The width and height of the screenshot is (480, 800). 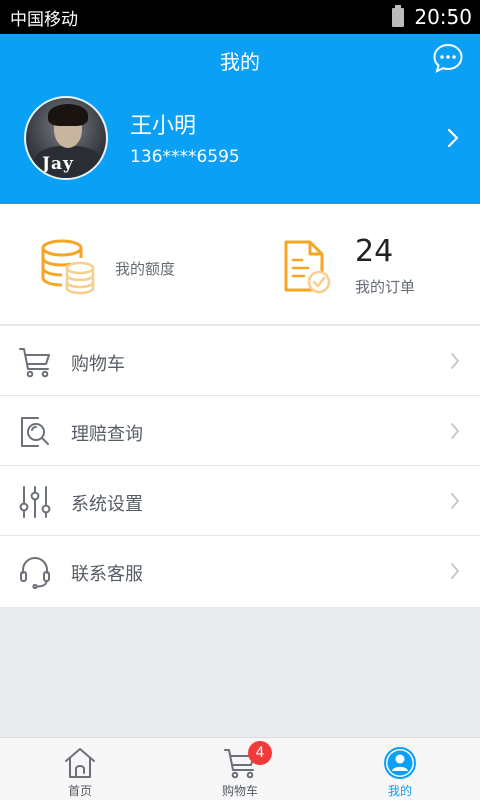 I want to click on tab-home: 首页, so click(x=80, y=769).